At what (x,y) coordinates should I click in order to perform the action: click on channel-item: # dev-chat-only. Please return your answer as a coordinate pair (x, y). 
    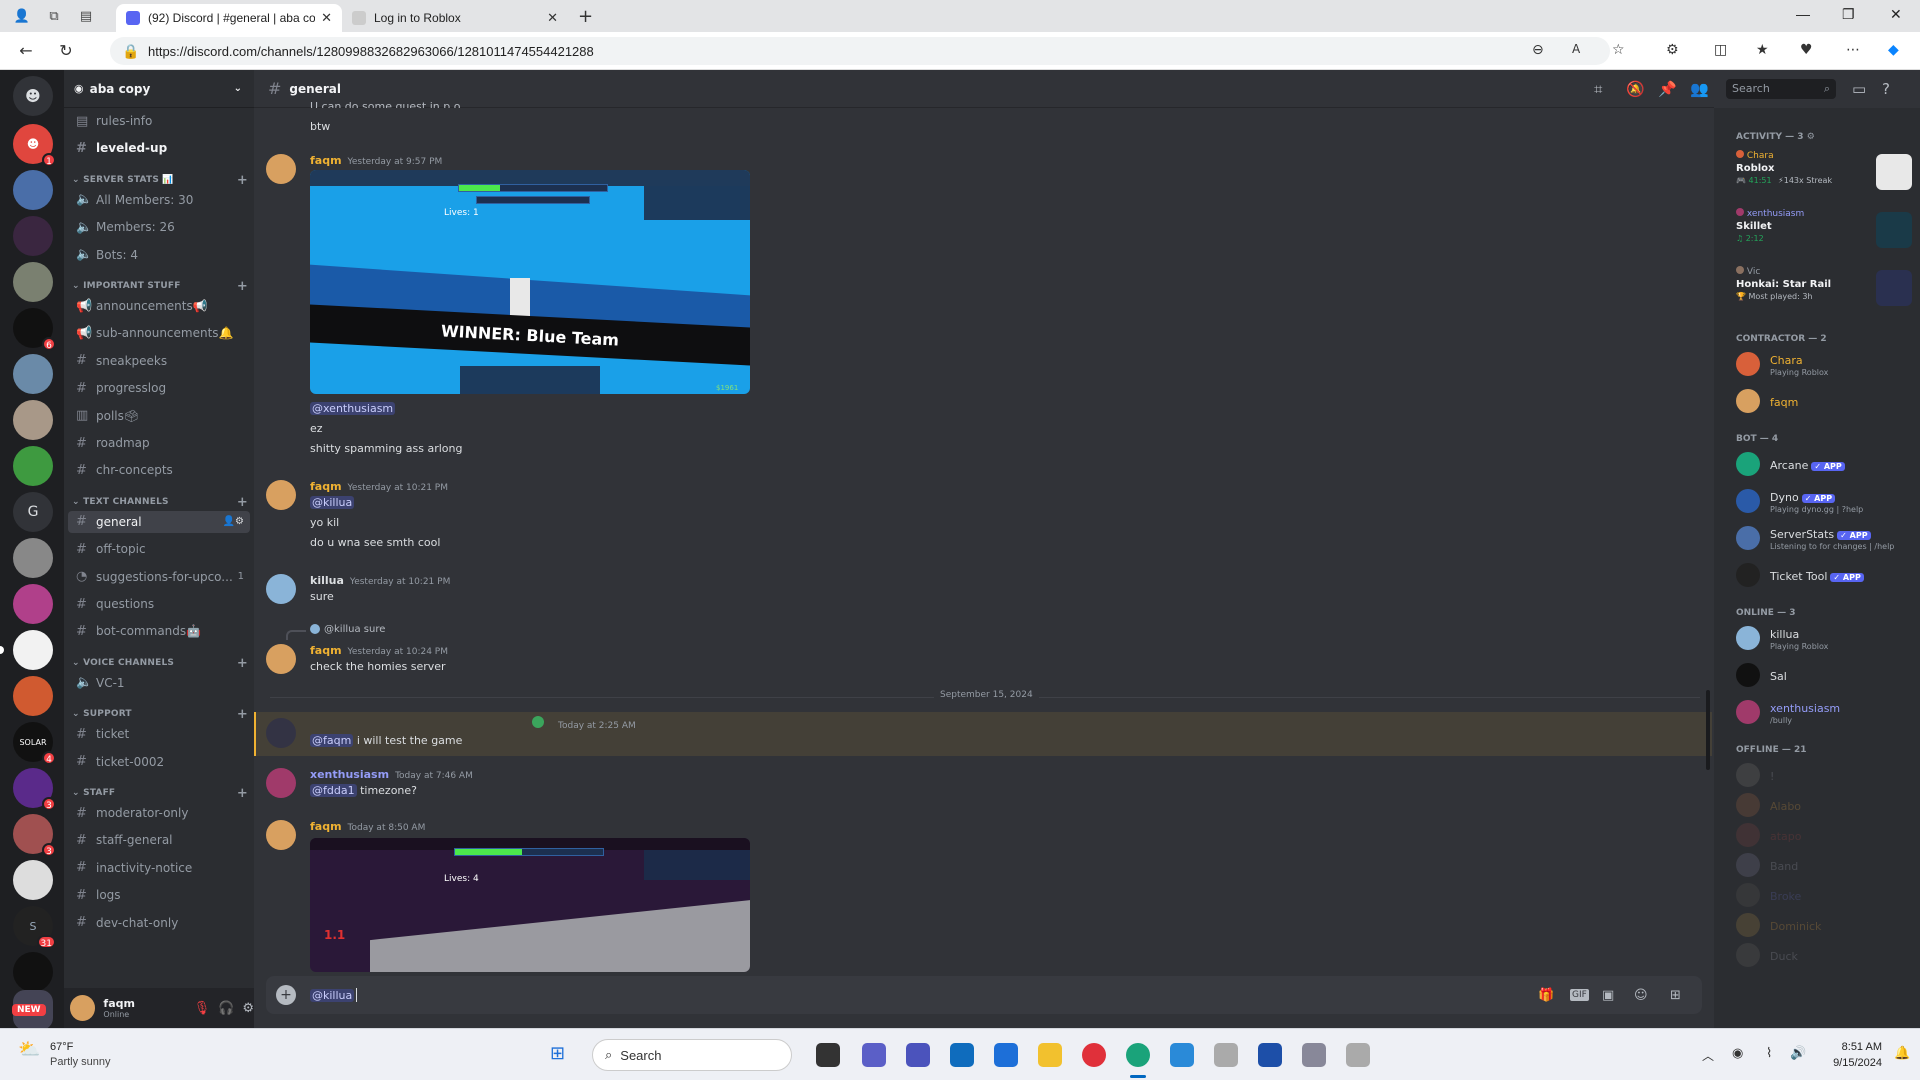
    Looking at the image, I should click on (159, 923).